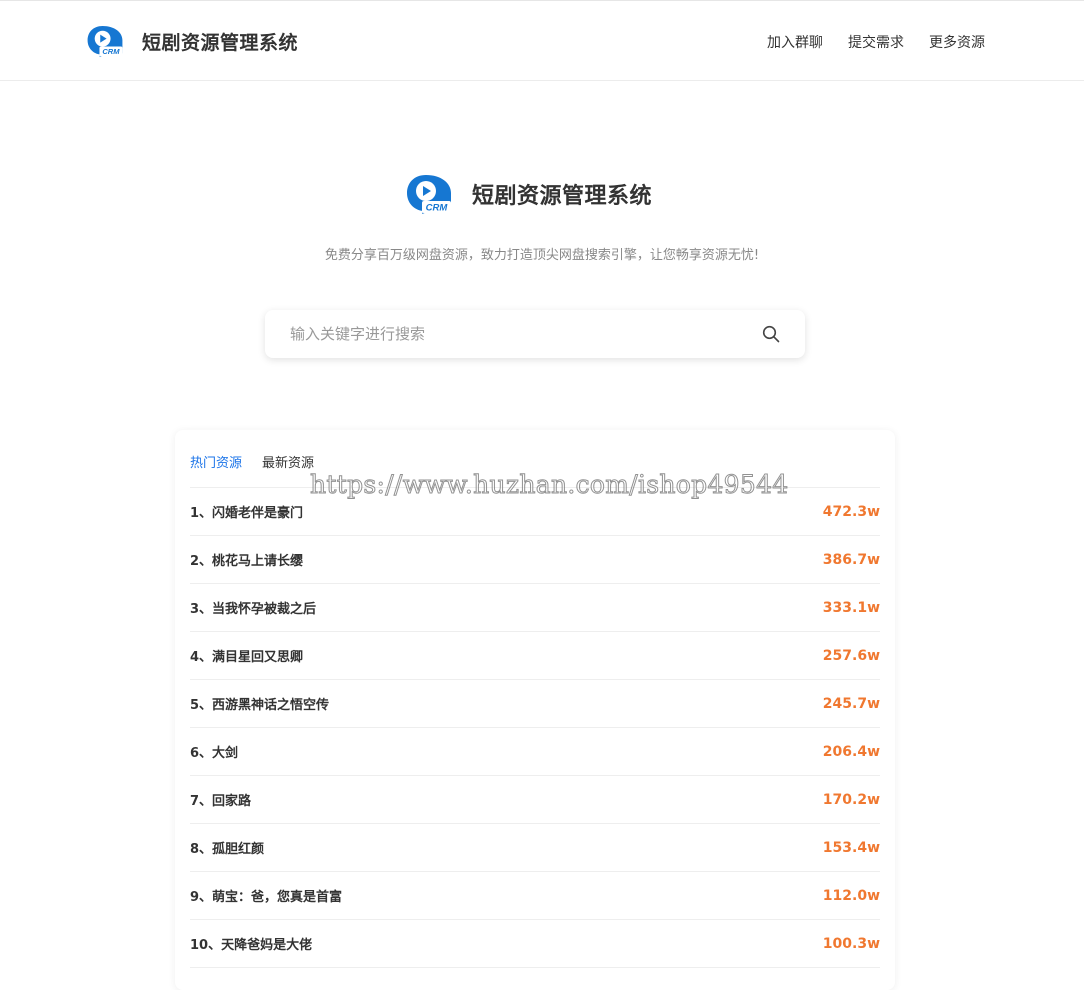 The width and height of the screenshot is (1084, 990). I want to click on list-item: 10、天降爸妈是大佬 100.3w, so click(535, 944).